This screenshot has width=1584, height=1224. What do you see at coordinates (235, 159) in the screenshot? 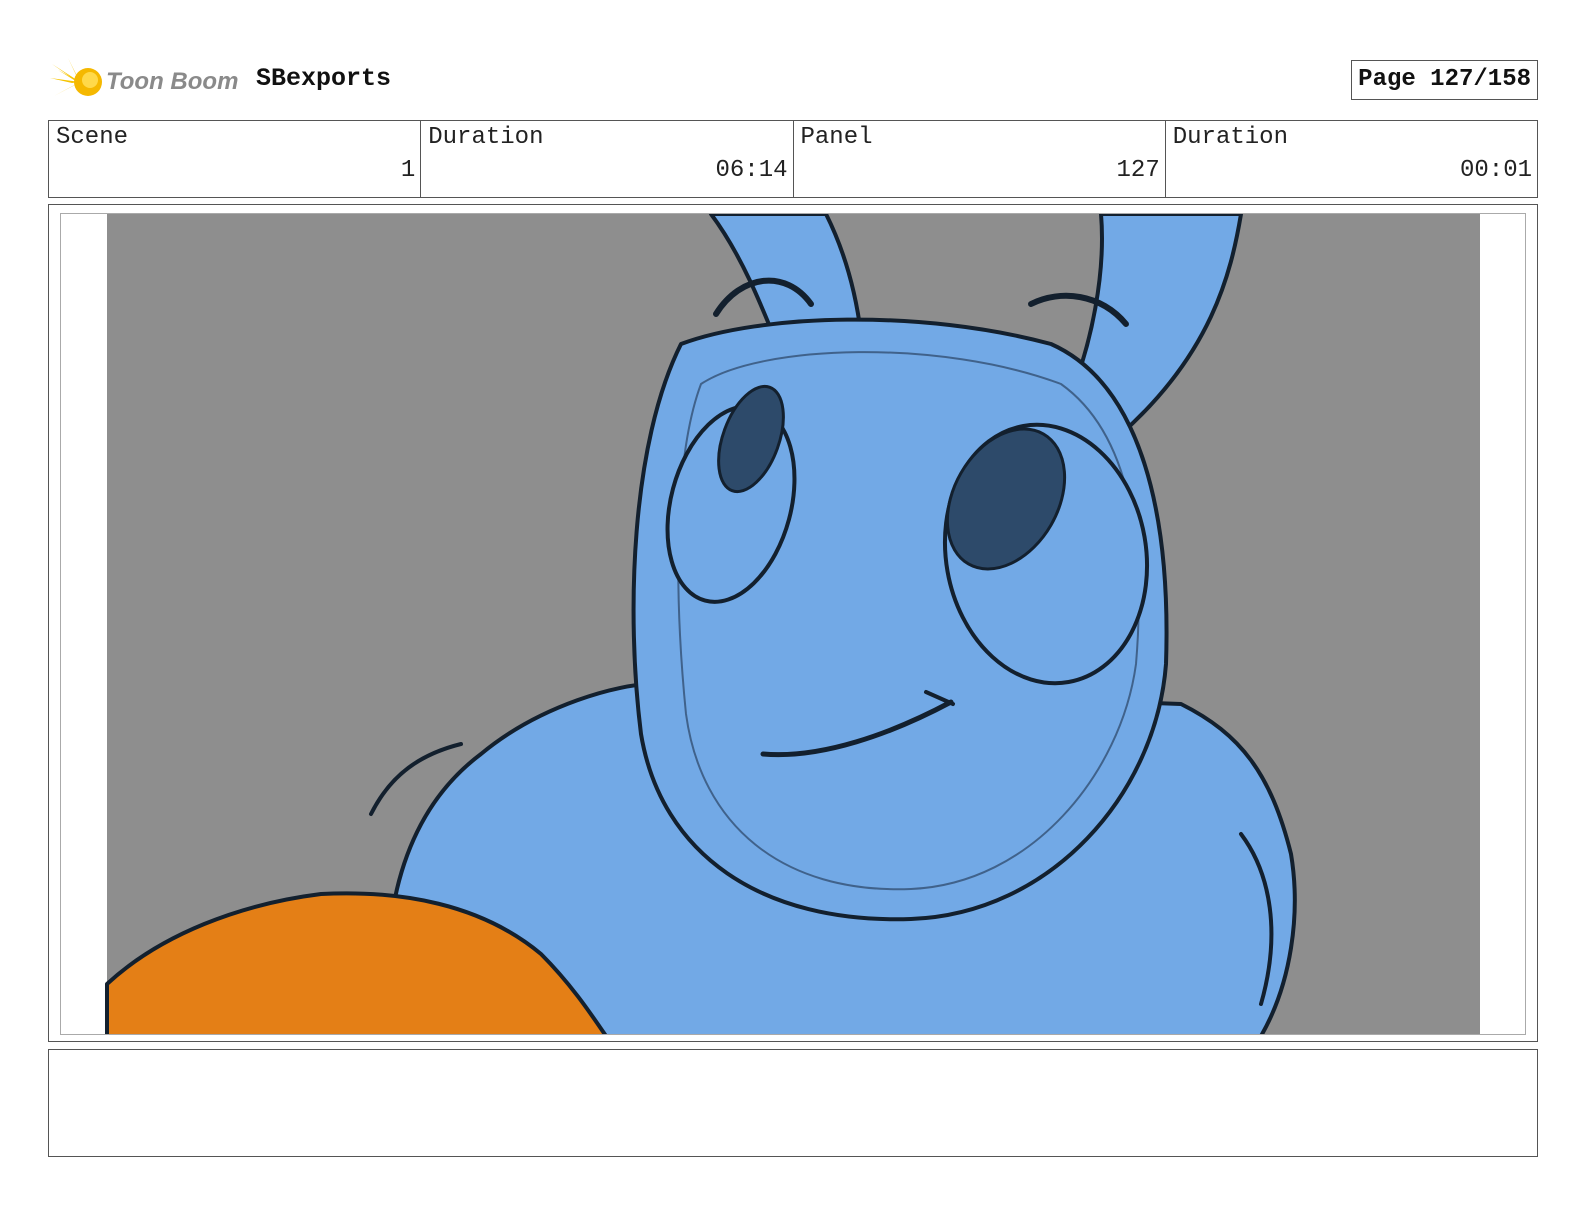
I see `scene-cell: Scene 1` at bounding box center [235, 159].